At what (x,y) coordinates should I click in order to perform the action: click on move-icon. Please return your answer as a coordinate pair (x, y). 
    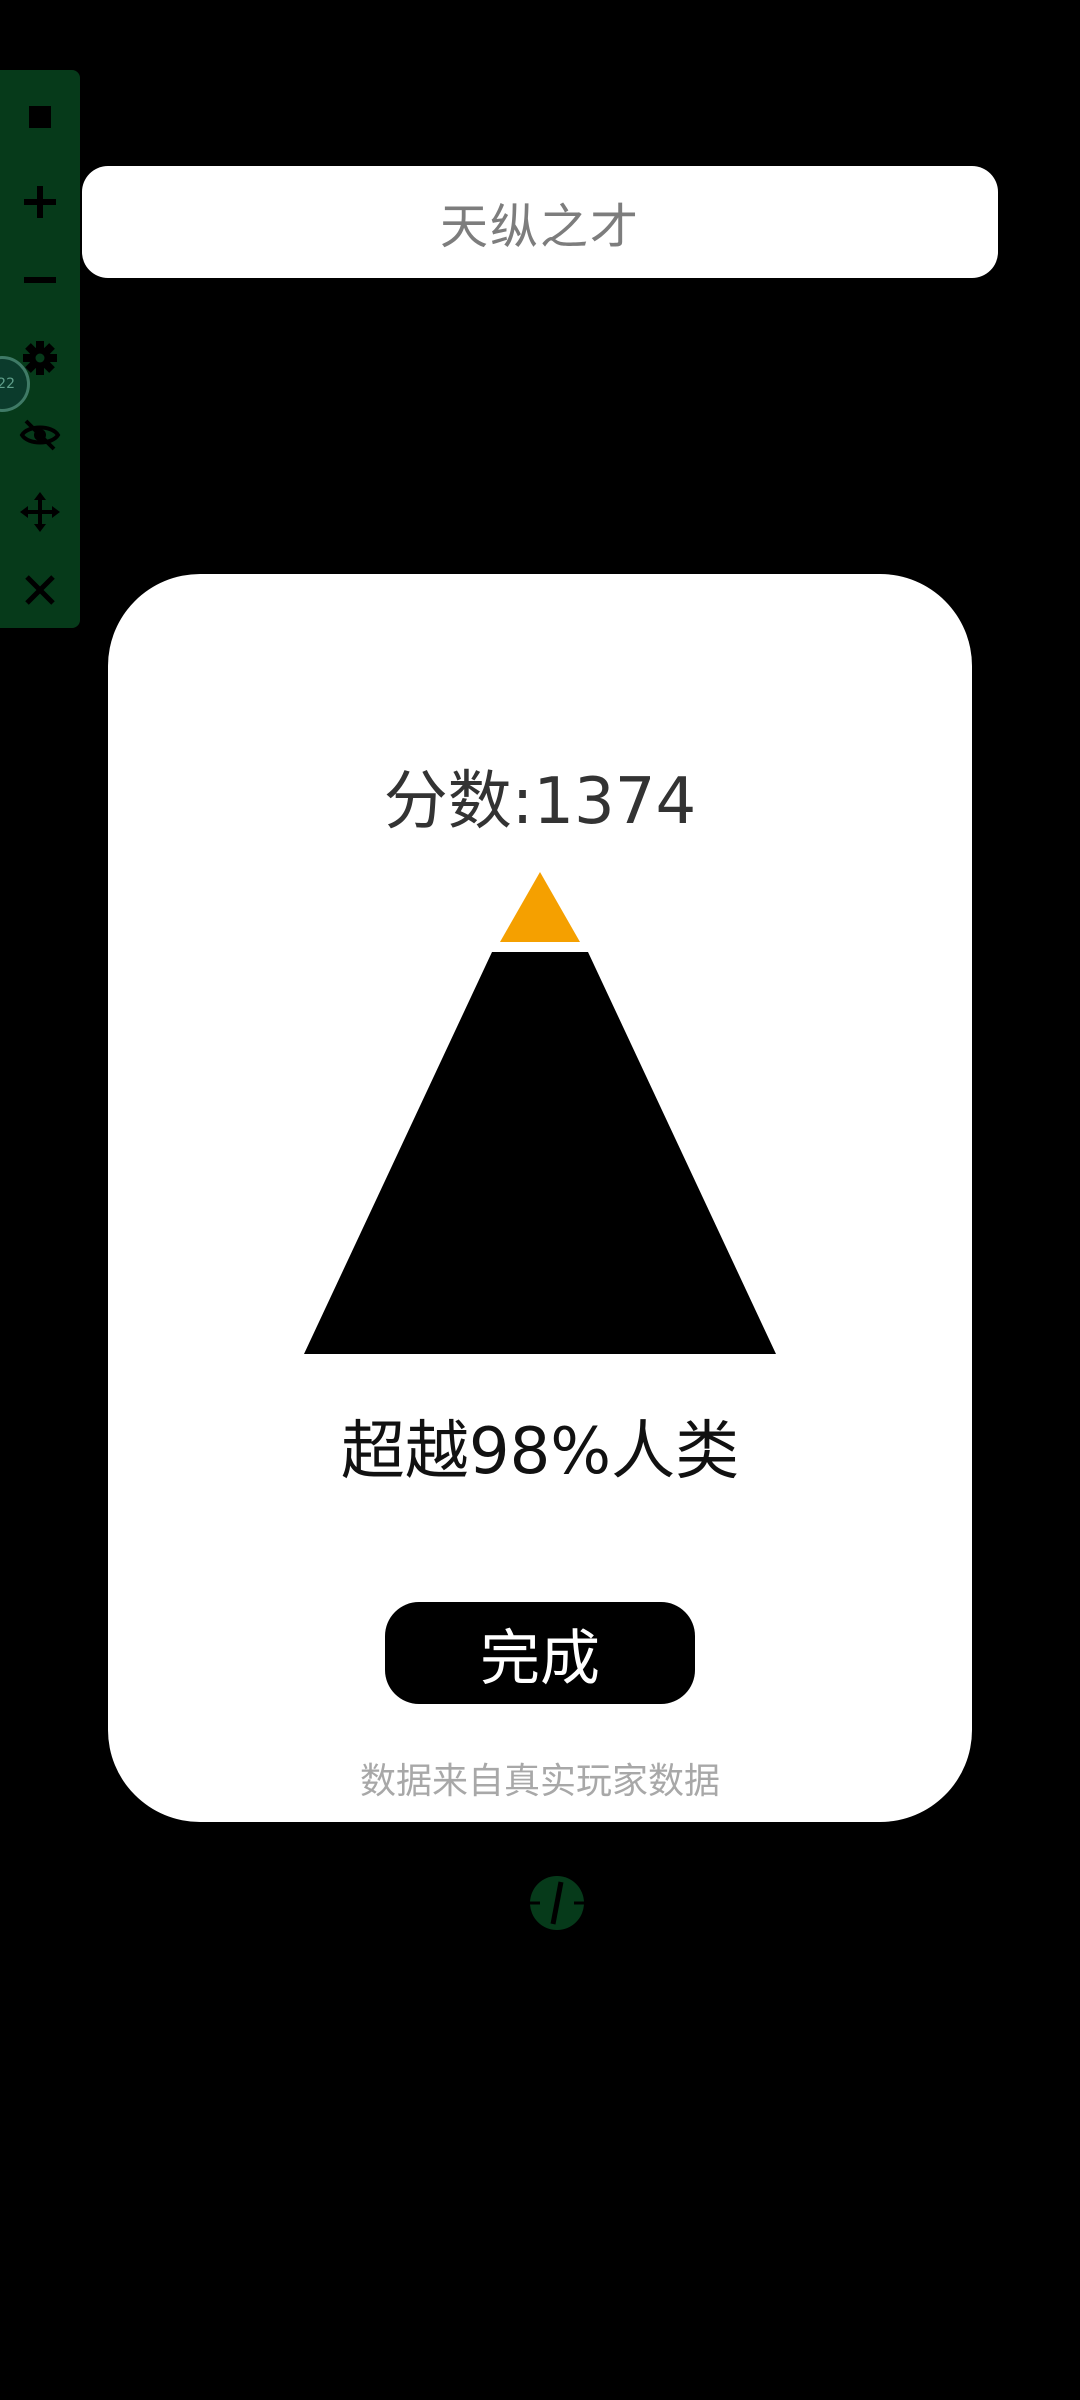
    Looking at the image, I should click on (40, 512).